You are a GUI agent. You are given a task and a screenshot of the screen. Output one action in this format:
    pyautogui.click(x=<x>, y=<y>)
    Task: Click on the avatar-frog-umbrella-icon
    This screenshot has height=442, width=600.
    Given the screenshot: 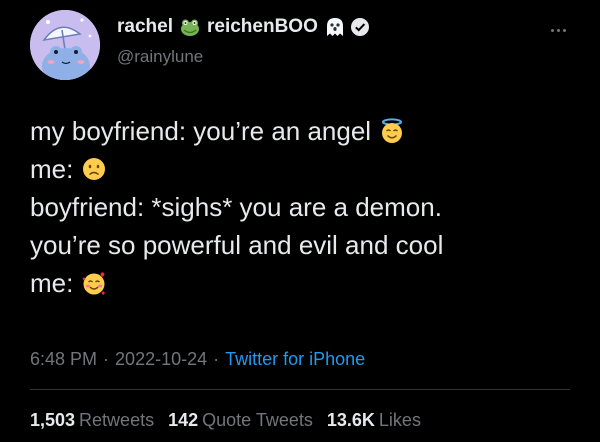 What is the action you would take?
    pyautogui.click(x=65, y=45)
    